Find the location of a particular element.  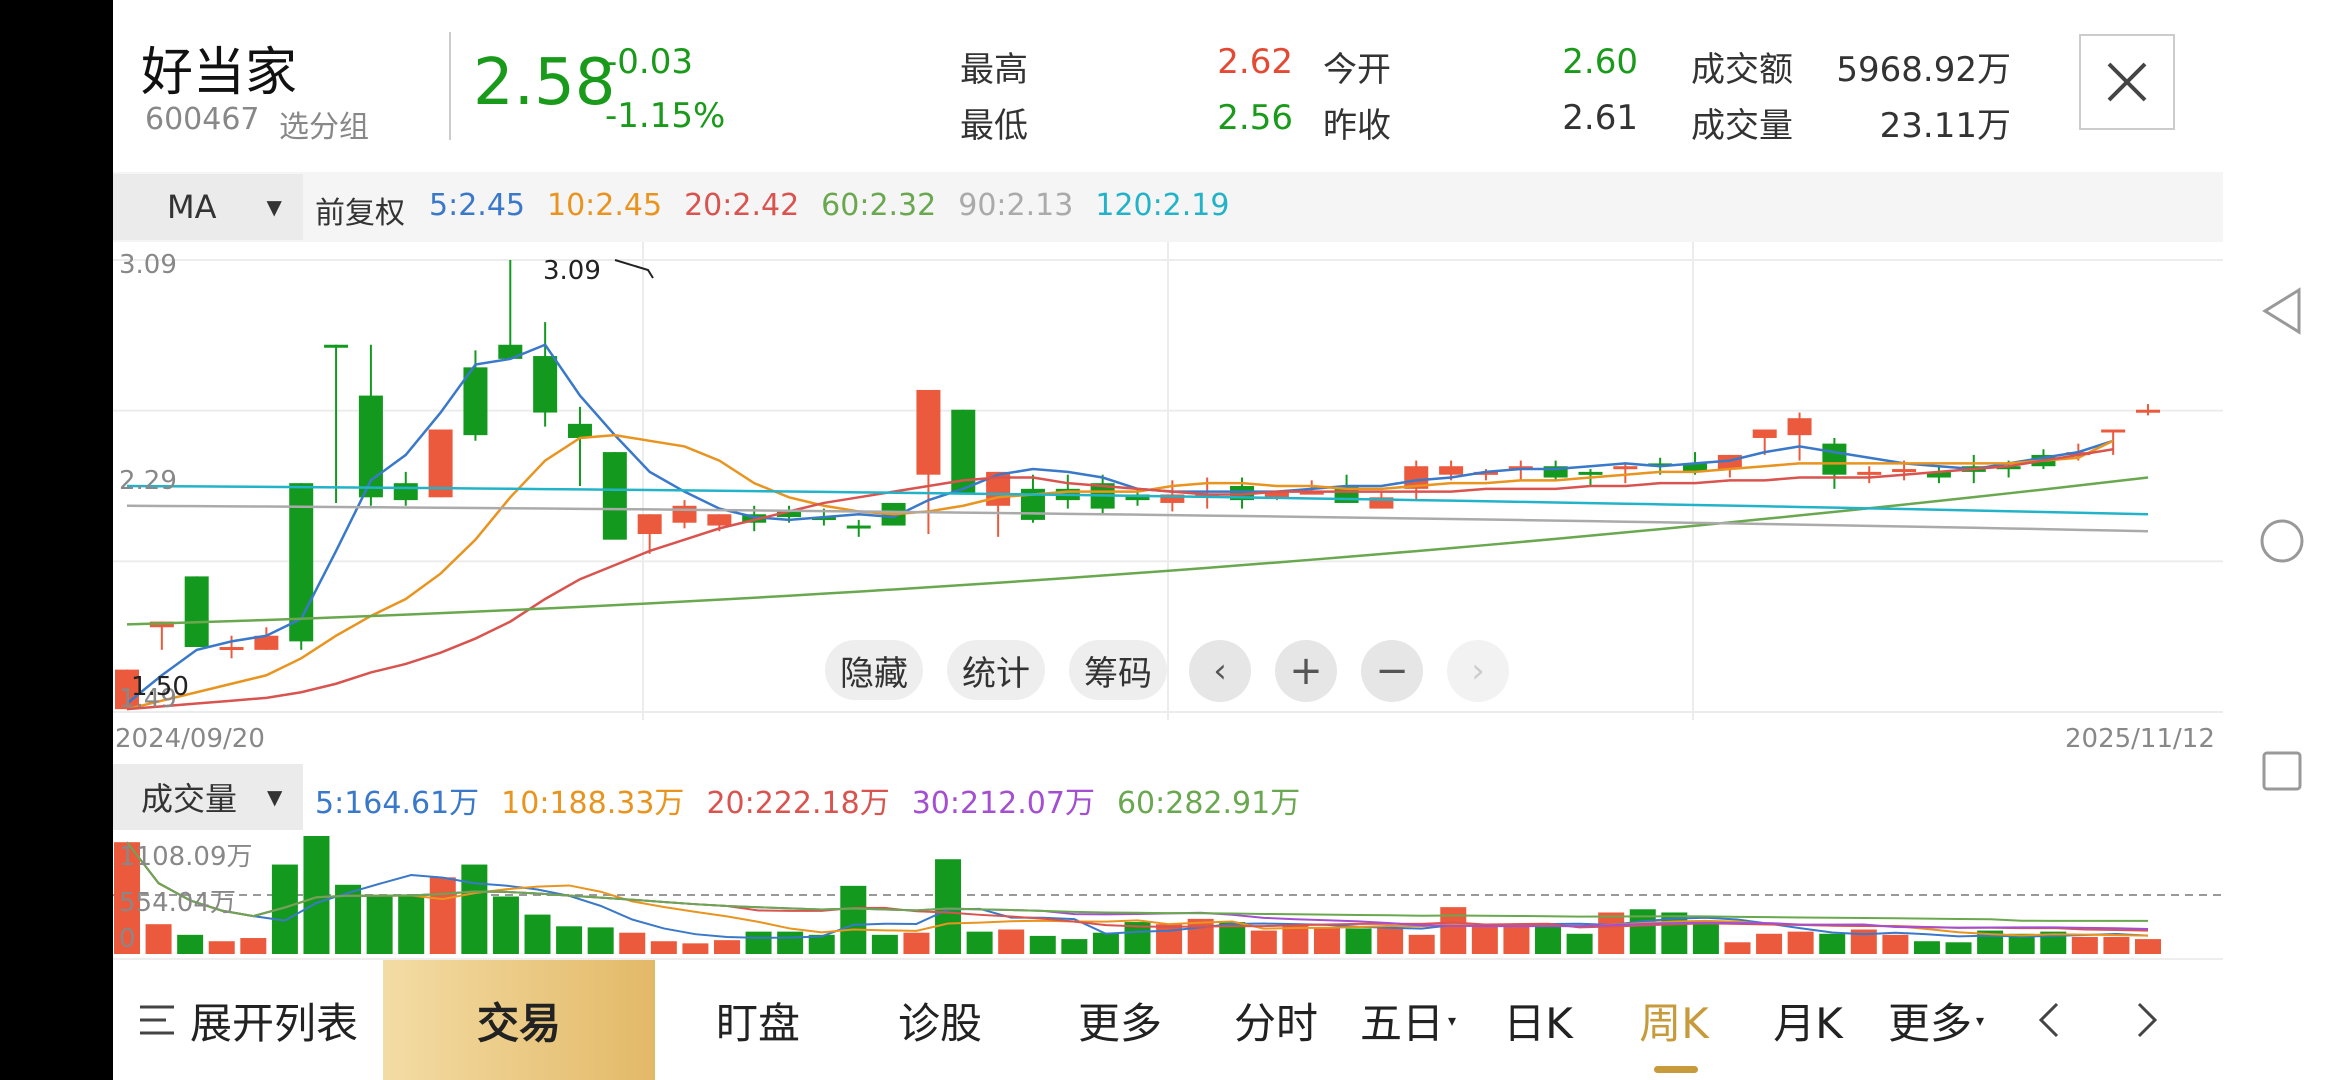

volume-axis-zero: 0 is located at coordinates (127, 939).